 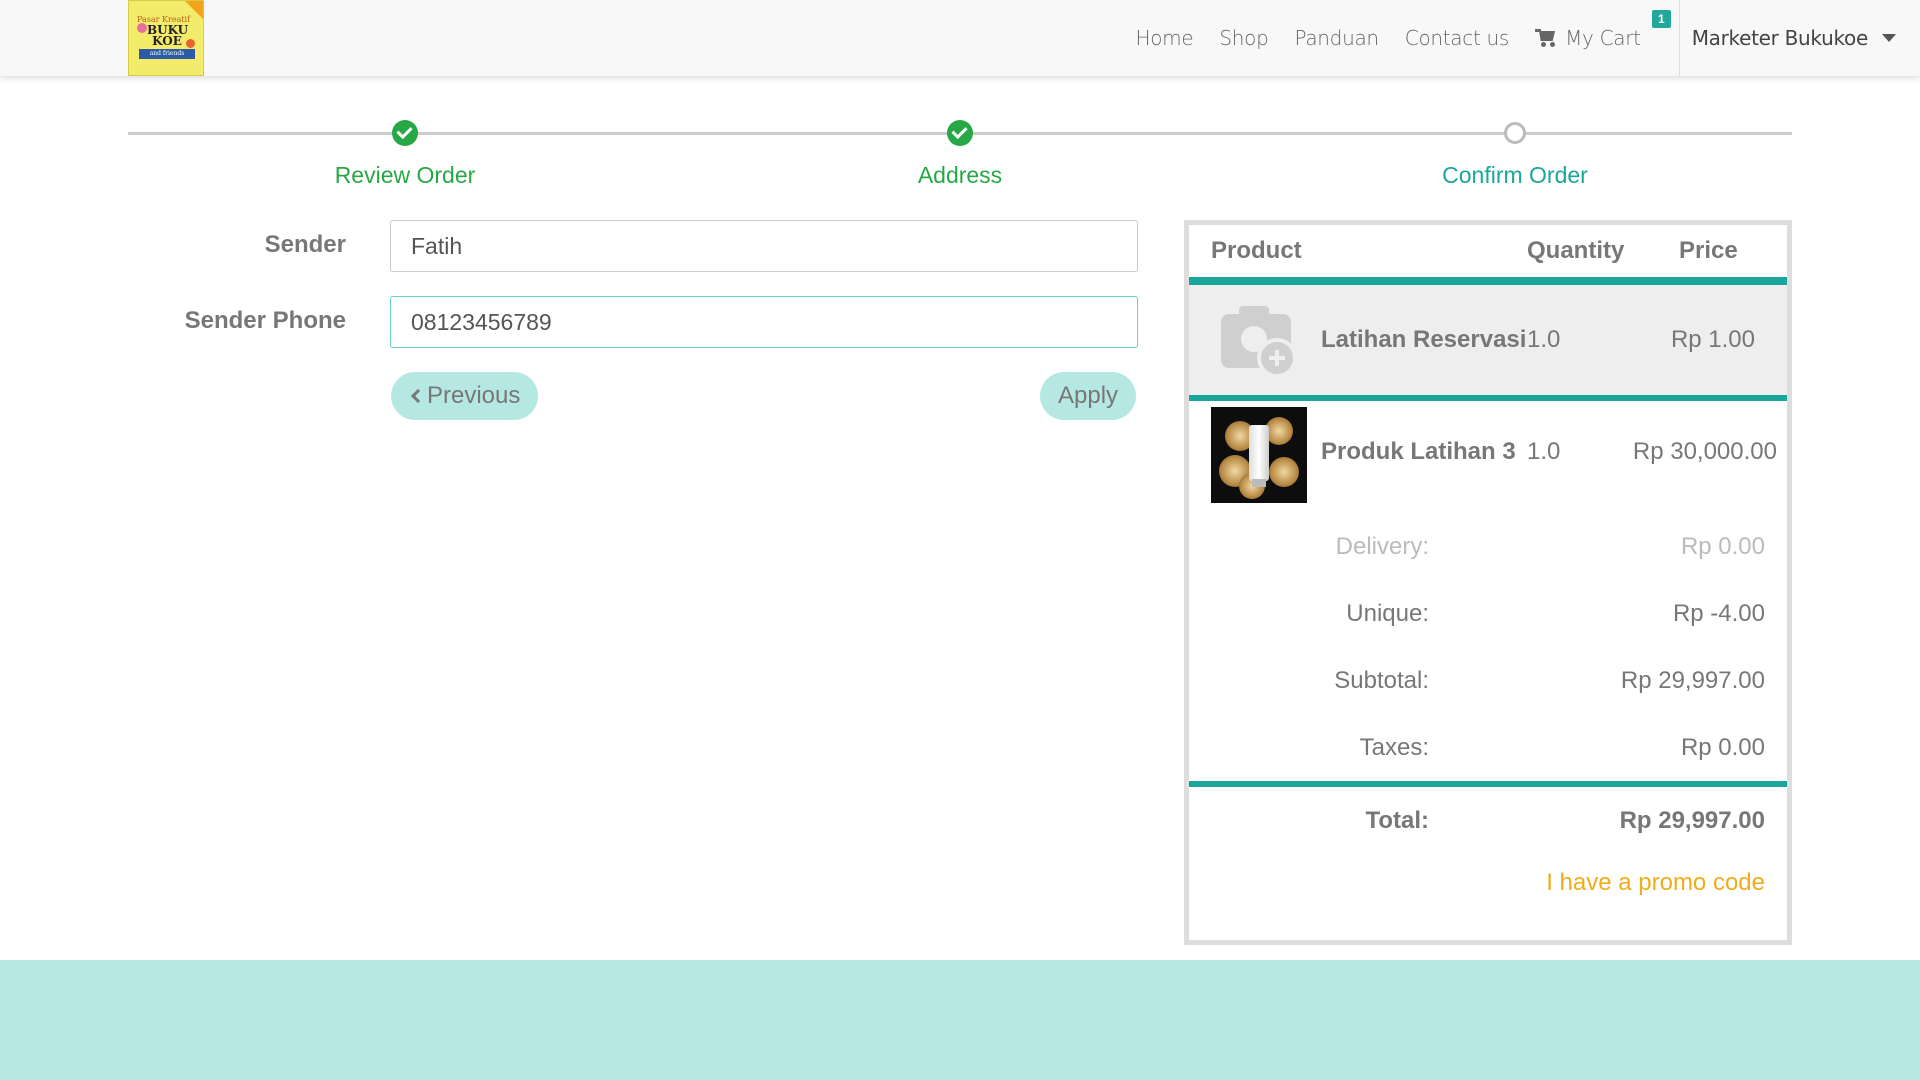 What do you see at coordinates (1722, 546) in the screenshot?
I see `delivery-value: Rp 0.00` at bounding box center [1722, 546].